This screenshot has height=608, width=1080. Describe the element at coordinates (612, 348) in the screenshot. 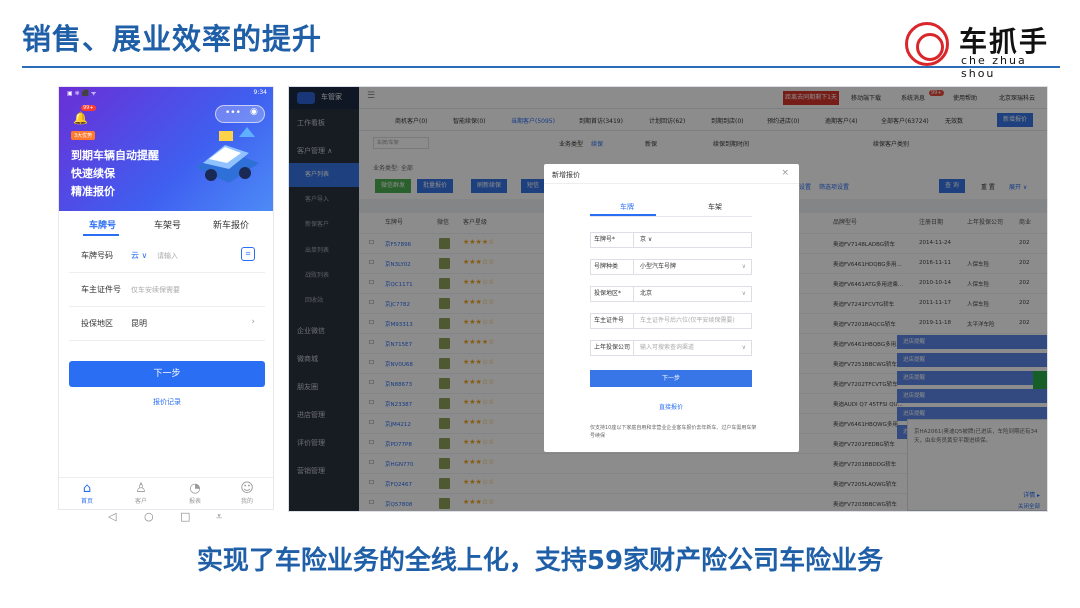

I see `modal-field-label: 上年投保公司` at that location.